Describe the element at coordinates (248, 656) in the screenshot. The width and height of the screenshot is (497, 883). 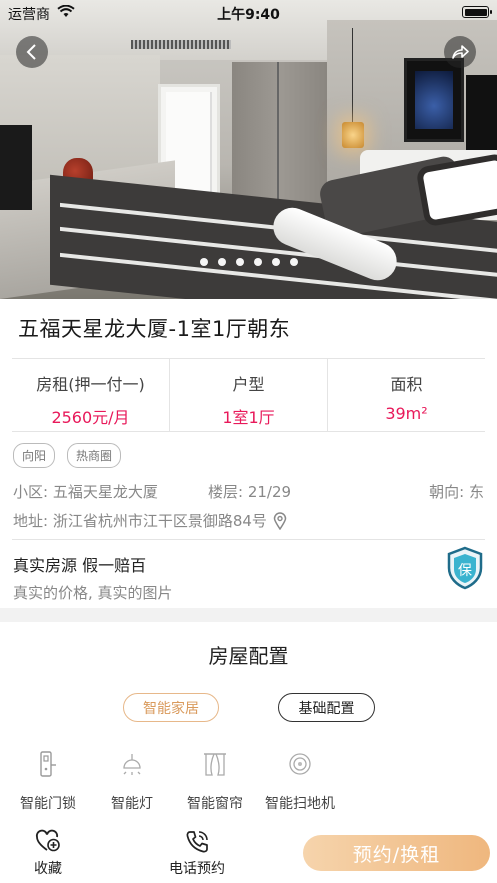
I see `config-section-title: 房屋配置` at that location.